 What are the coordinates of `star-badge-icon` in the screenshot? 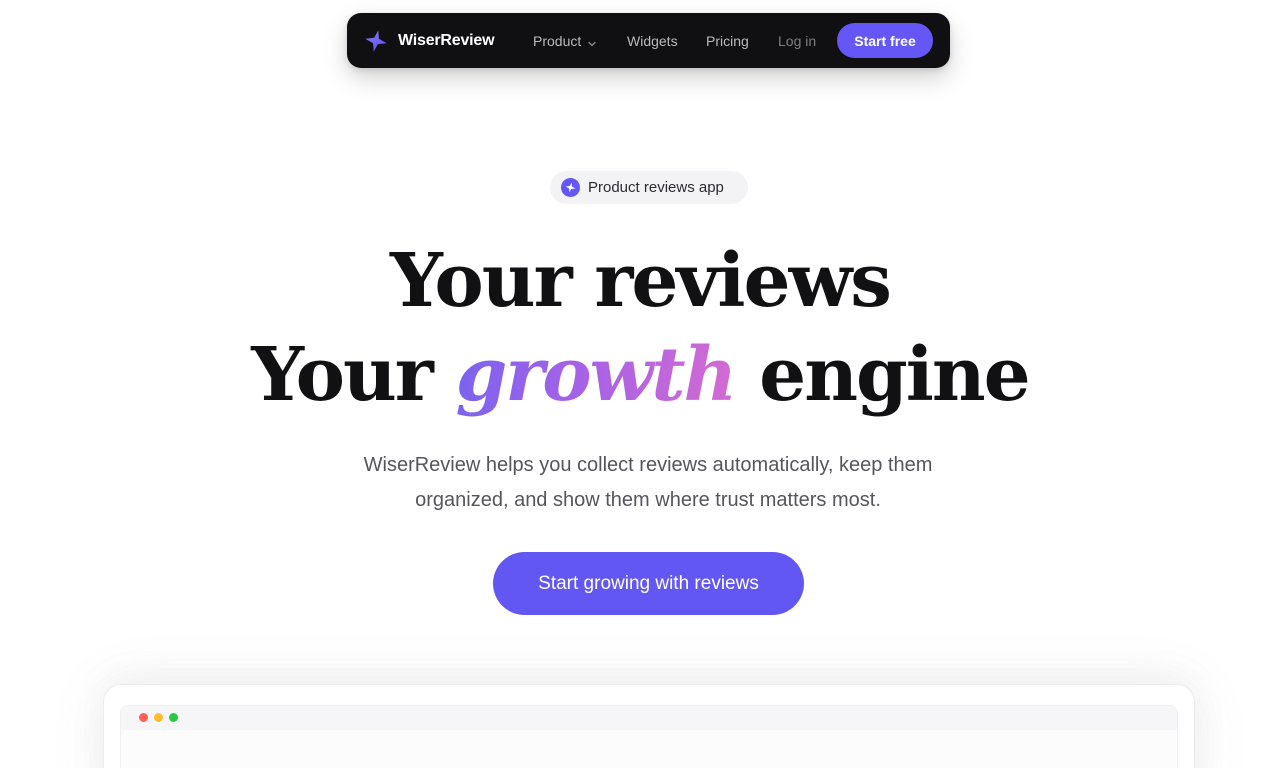 It's located at (570, 187).